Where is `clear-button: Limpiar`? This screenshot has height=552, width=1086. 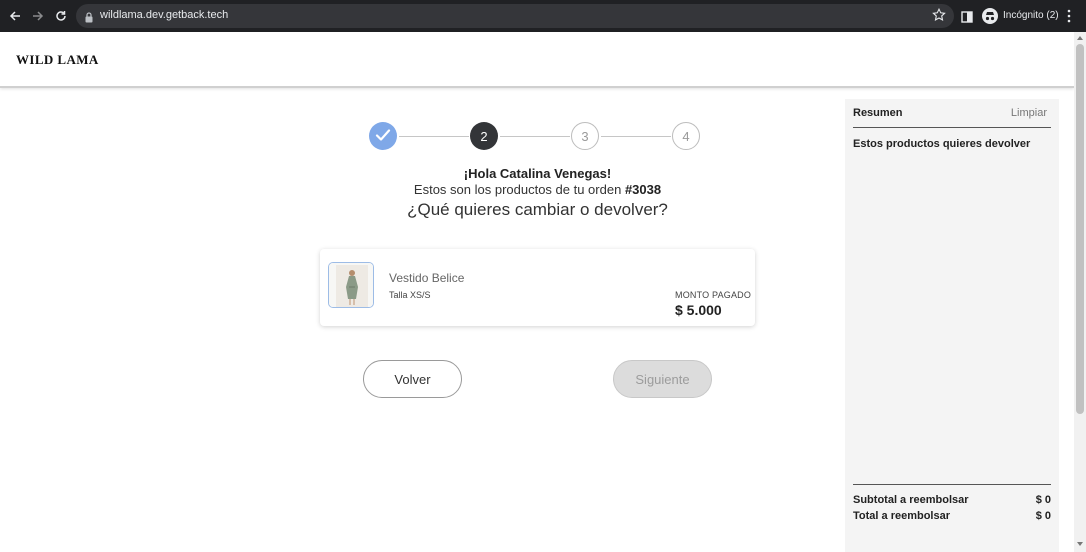
clear-button: Limpiar is located at coordinates (1029, 113).